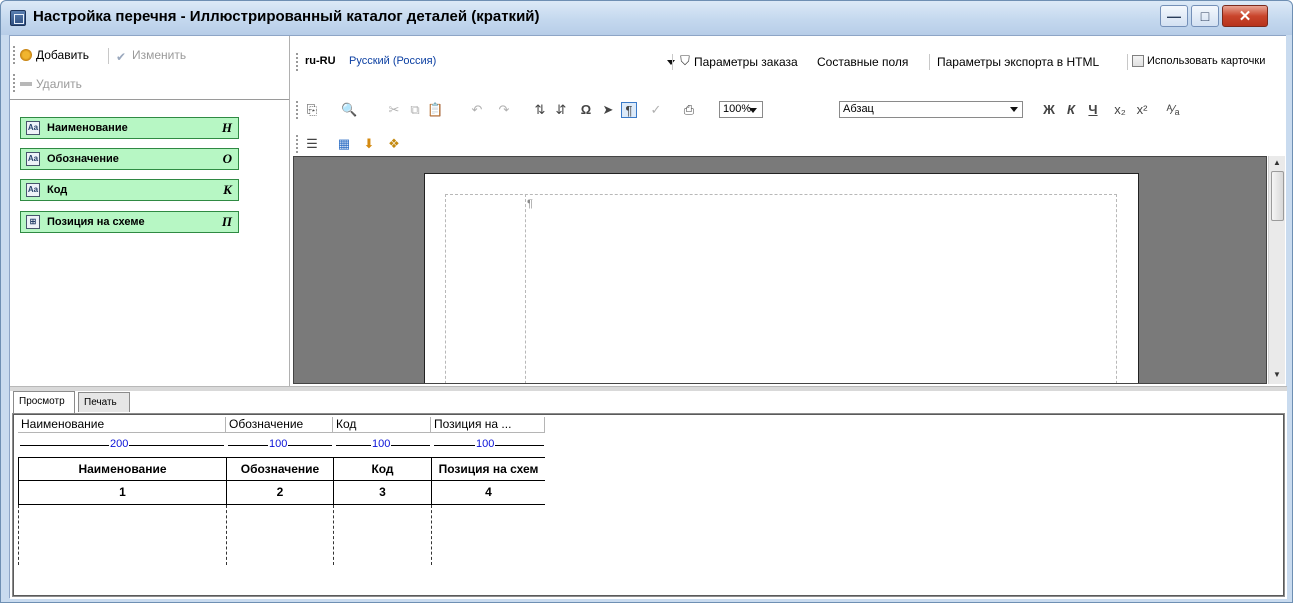  I want to click on close-button: ✕, so click(1245, 16).